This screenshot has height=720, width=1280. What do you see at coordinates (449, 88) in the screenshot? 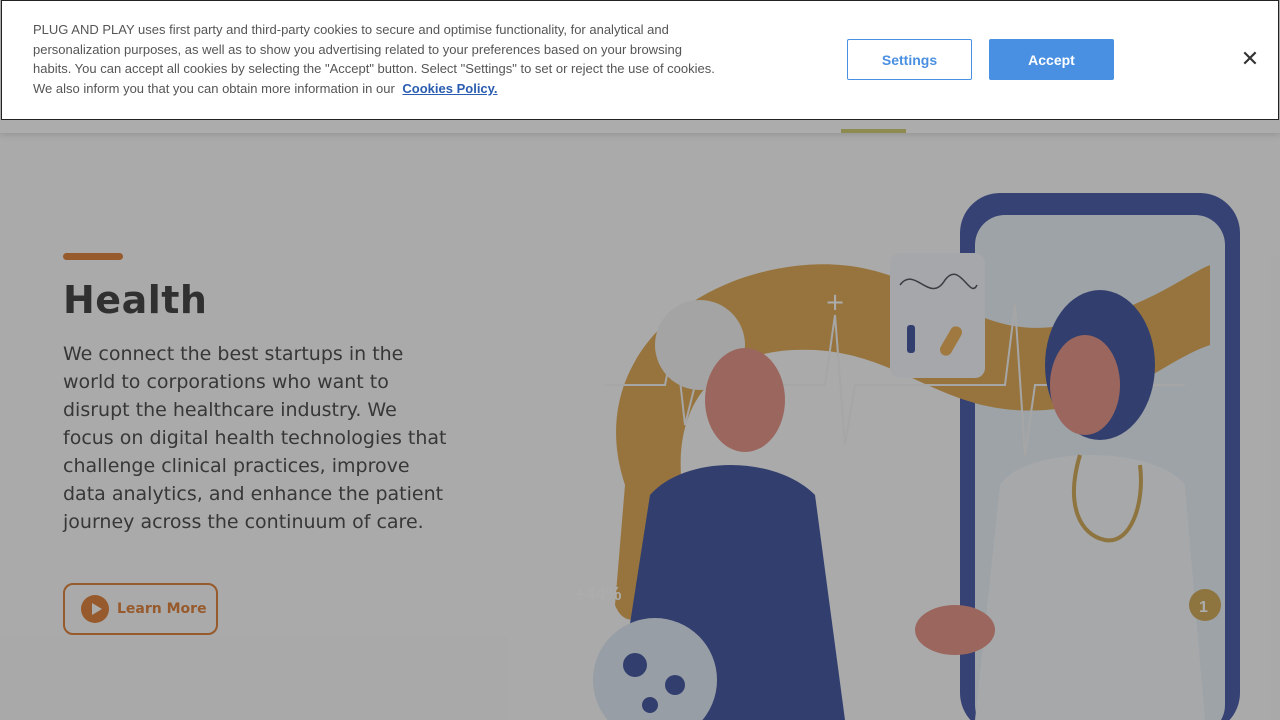
I see `cookies-policy-link: Cookies Policy.` at bounding box center [449, 88].